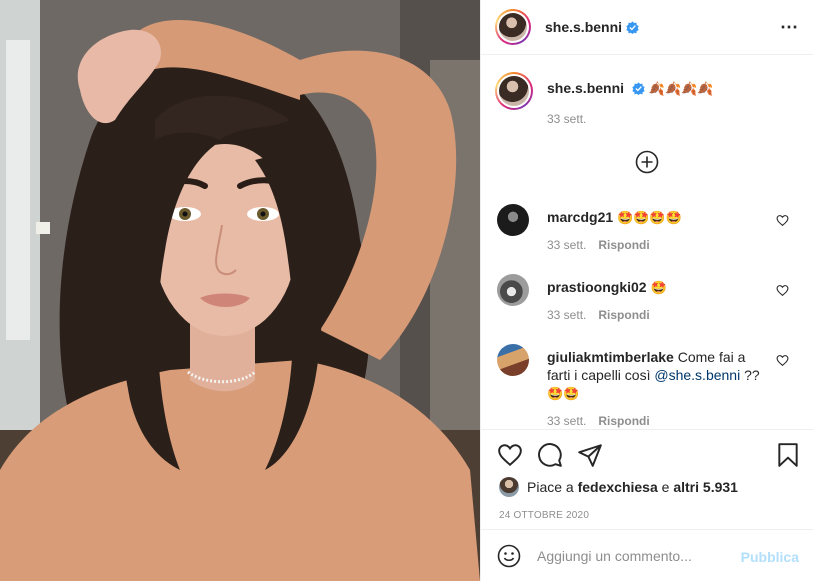 This screenshot has height=581, width=813. I want to click on comment-username: giuliakmtimberlake, so click(610, 357).